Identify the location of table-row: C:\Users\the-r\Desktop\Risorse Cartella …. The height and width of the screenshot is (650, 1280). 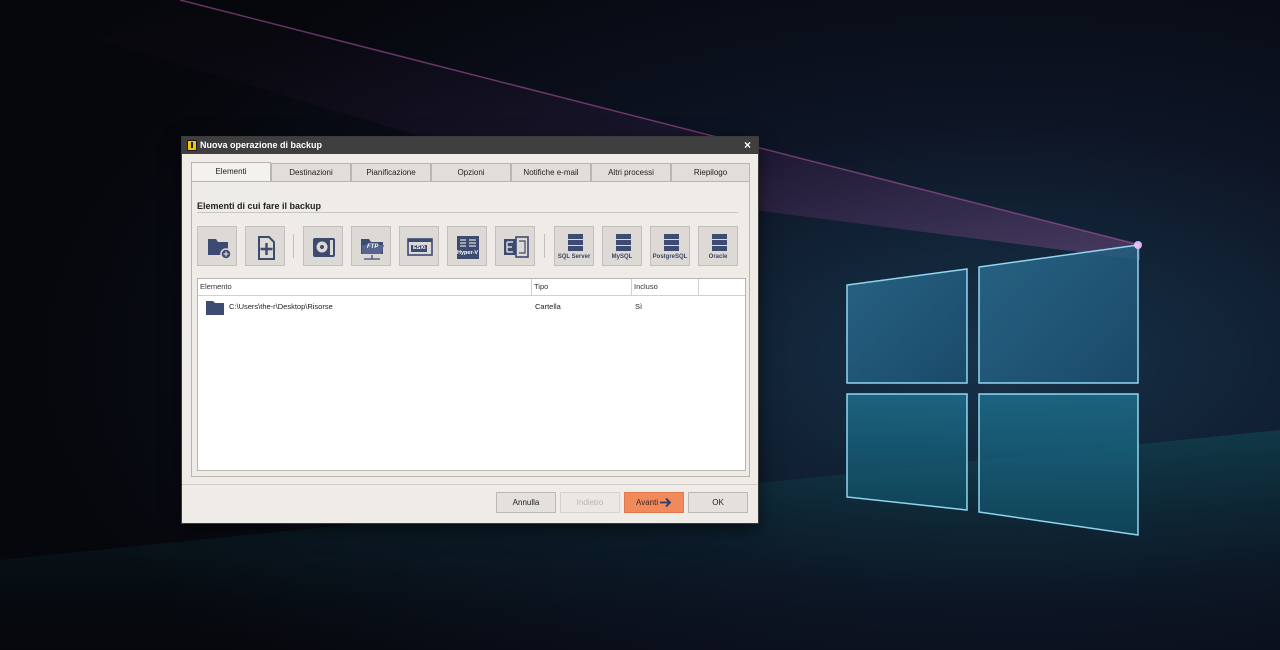
(471, 307).